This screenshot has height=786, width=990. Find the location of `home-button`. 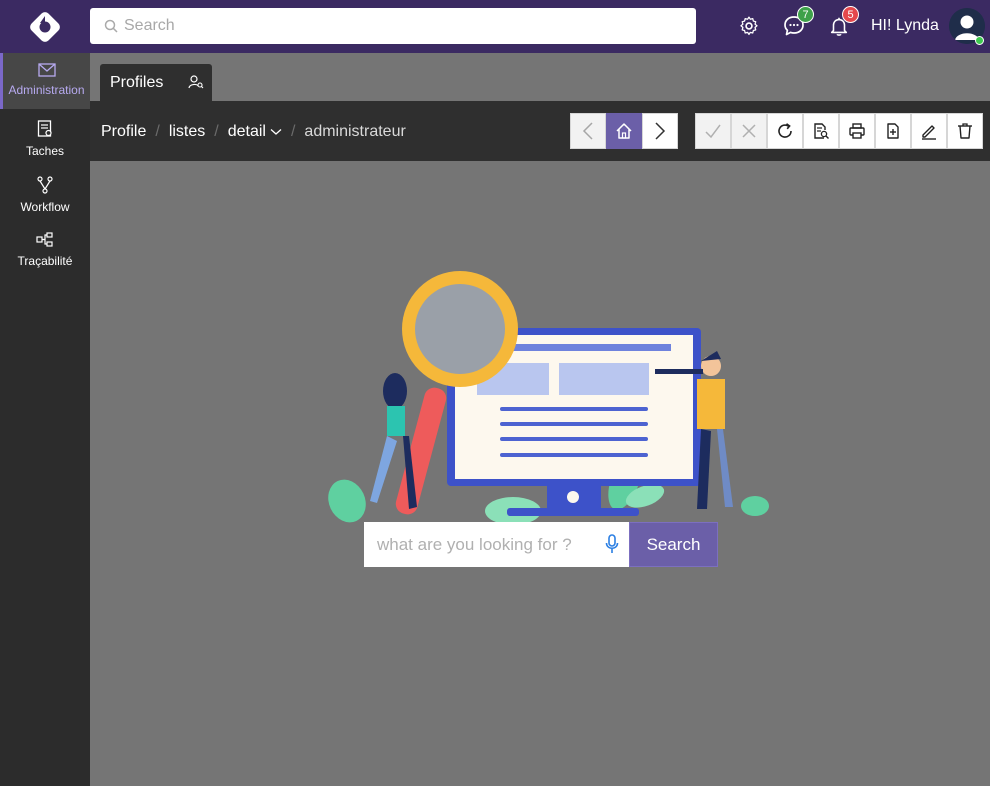

home-button is located at coordinates (624, 131).